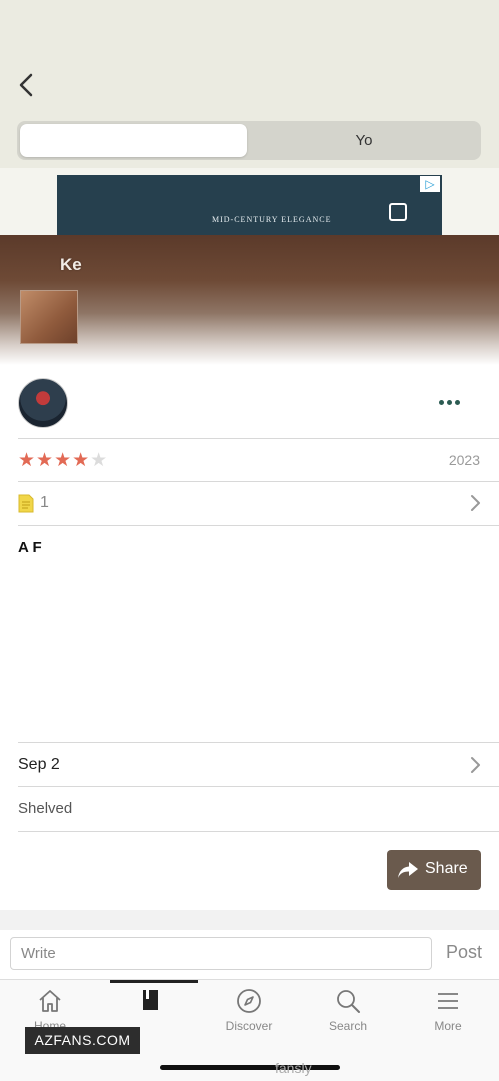 The image size is (499, 1081). I want to click on comment-input: Write, so click(221, 953).